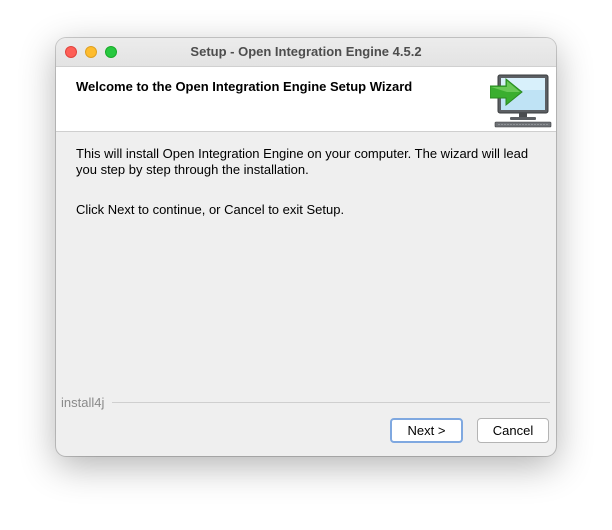  What do you see at coordinates (513, 430) in the screenshot?
I see `cancel-button: Cancel` at bounding box center [513, 430].